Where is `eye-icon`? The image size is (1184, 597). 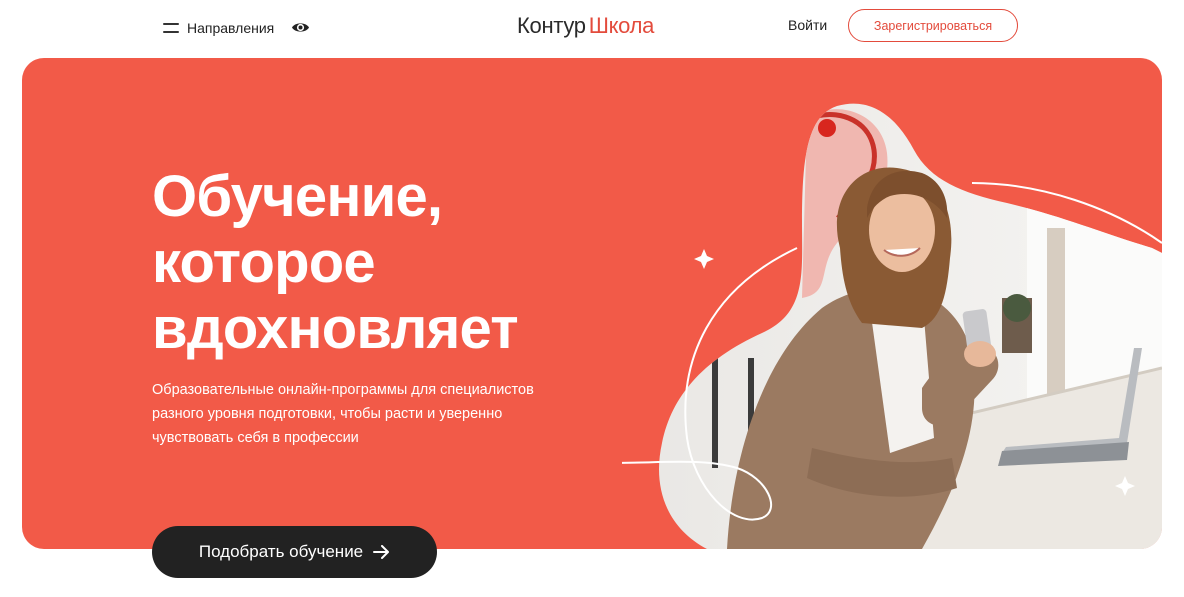
eye-icon is located at coordinates (300, 27).